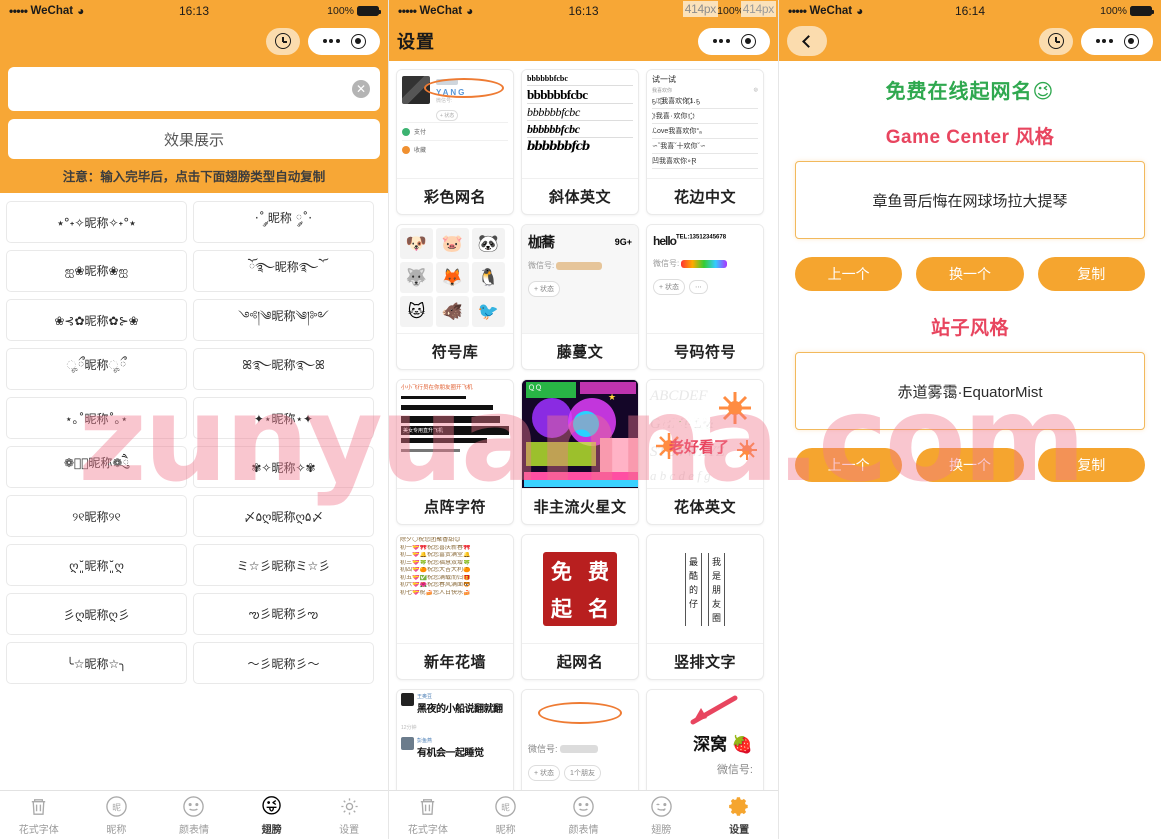 This screenshot has height=839, width=1161. Describe the element at coordinates (583, 41) in the screenshot. I see `nav-bar-2: 设置` at that location.